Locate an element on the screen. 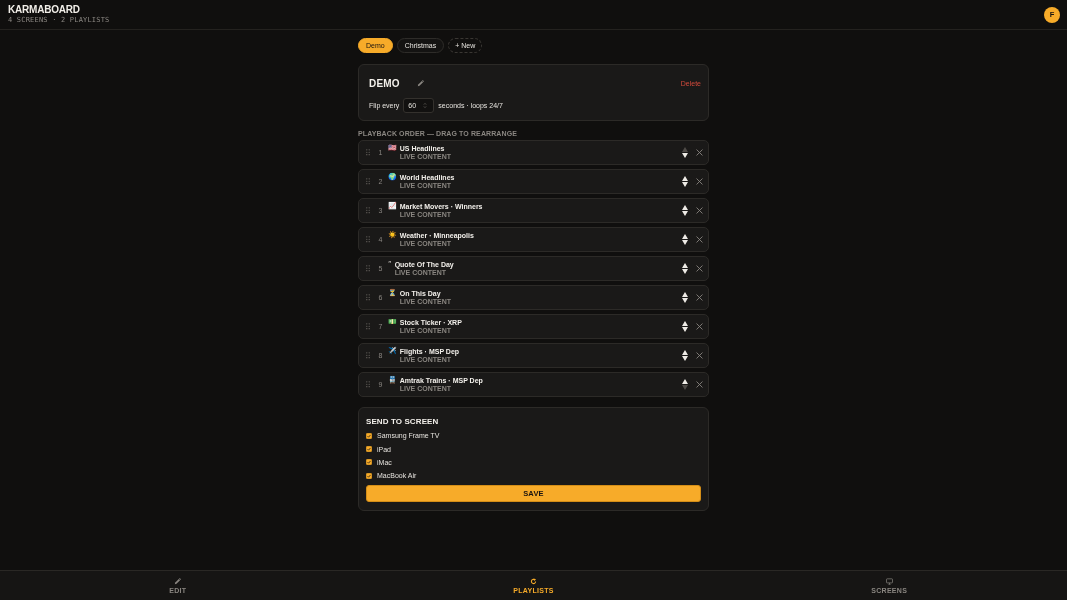  refresh-icon is located at coordinates (533, 581).